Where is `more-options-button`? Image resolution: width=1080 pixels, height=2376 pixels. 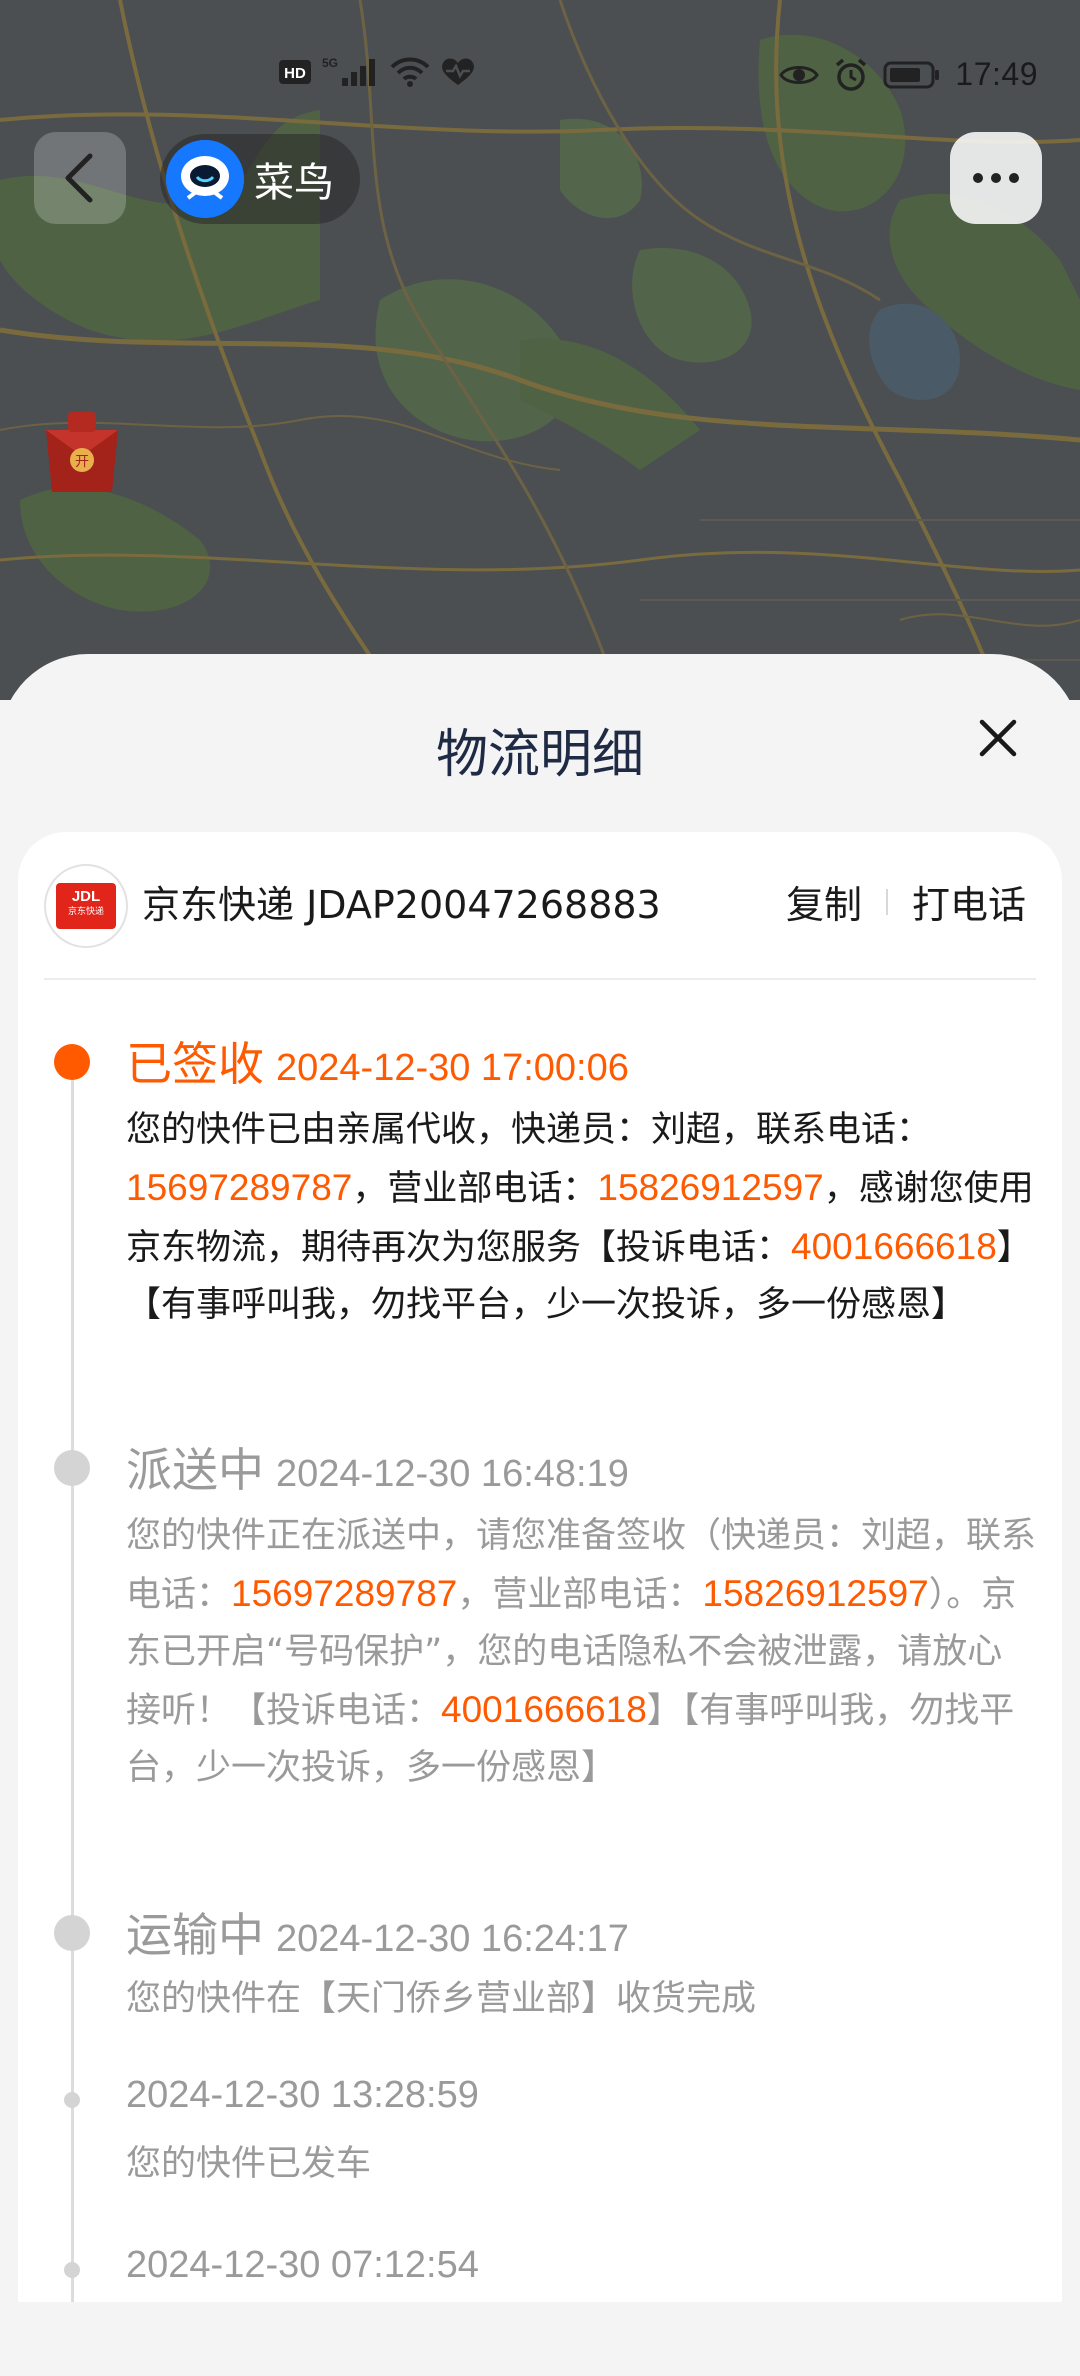
more-options-button is located at coordinates (996, 178).